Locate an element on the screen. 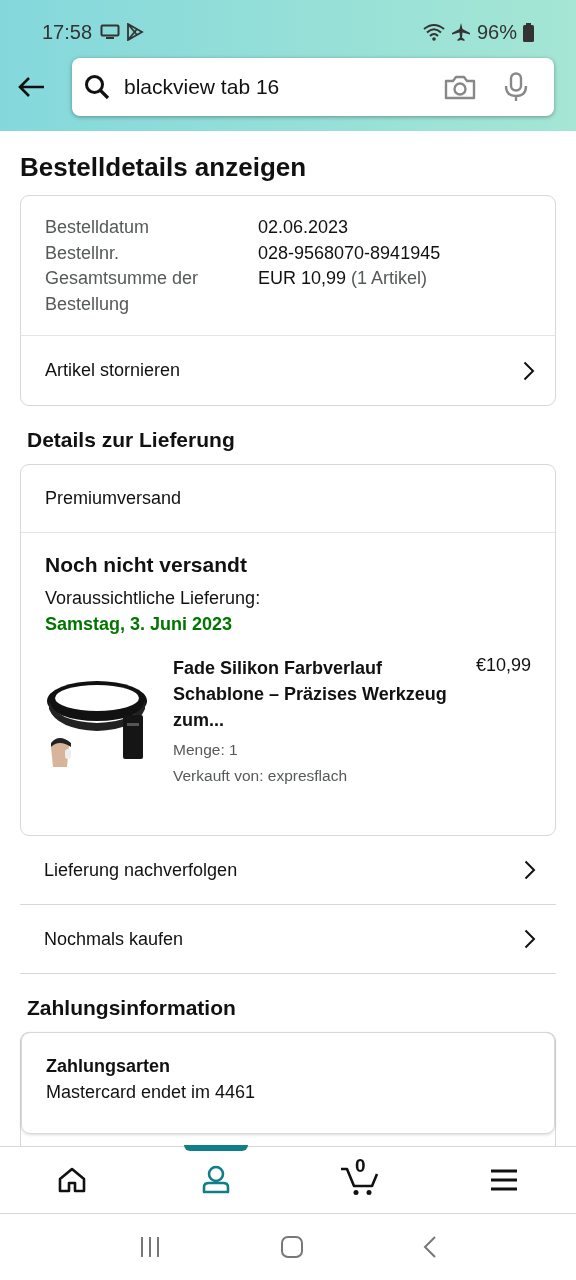 The image size is (576, 1280). play-icon is located at coordinates (135, 32).